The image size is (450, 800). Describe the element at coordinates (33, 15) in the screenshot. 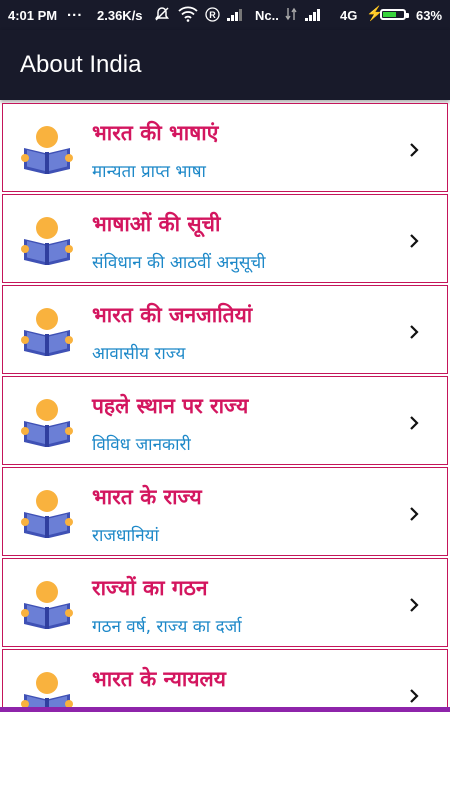

I see `status-time: 4:01 PM` at that location.